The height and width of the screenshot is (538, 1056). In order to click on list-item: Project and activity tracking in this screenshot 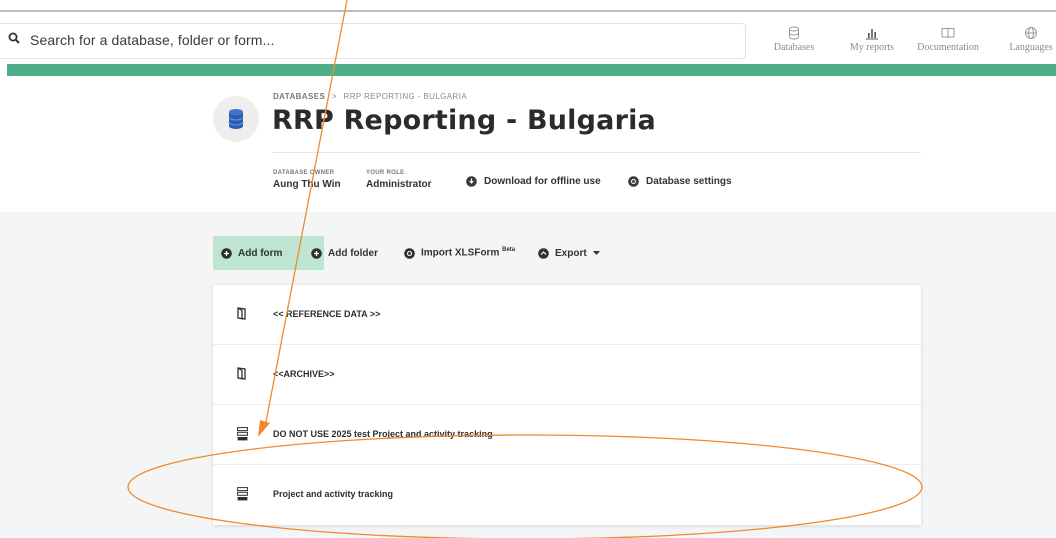, I will do `click(567, 494)`.